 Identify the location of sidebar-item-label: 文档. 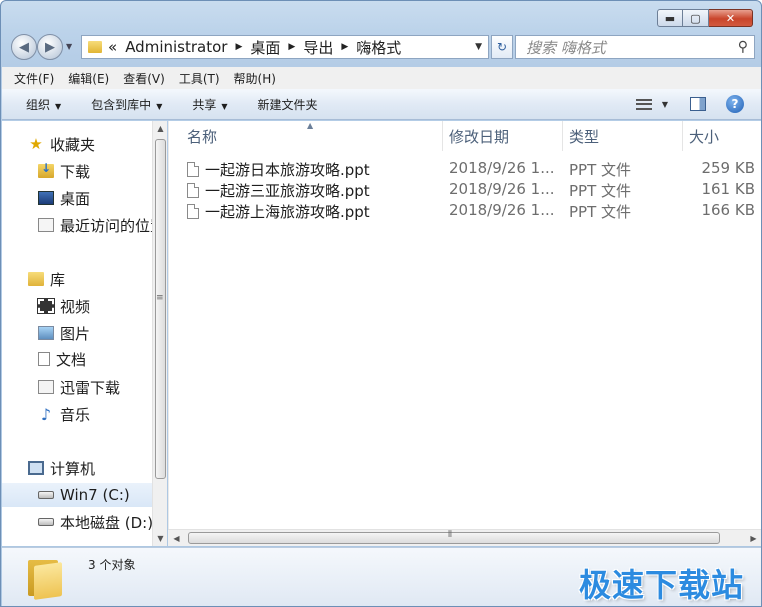
(71, 359).